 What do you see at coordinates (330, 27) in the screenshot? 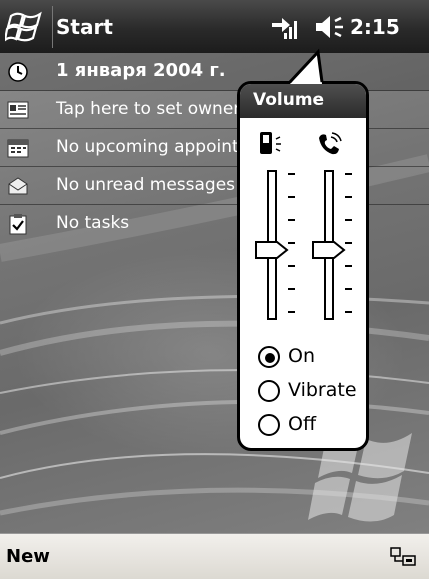
I see `speaker-icon` at bounding box center [330, 27].